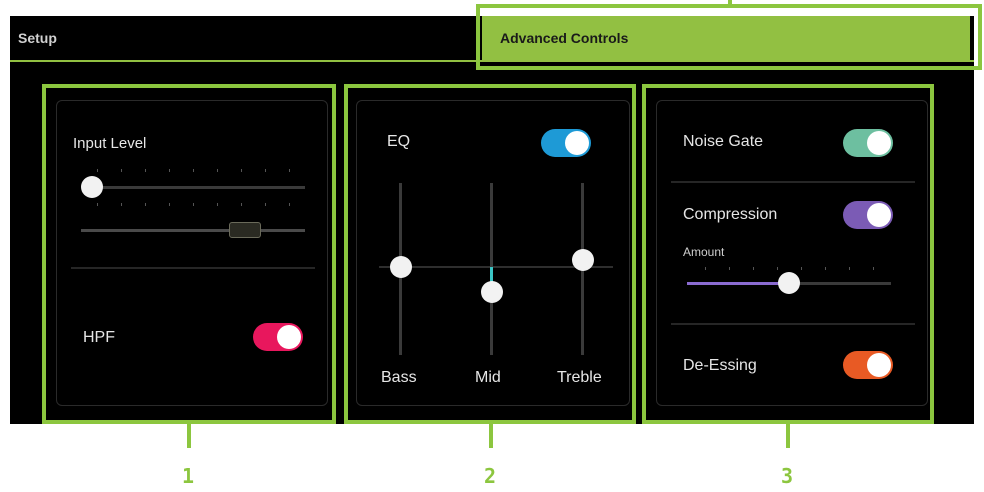  What do you see at coordinates (188, 476) in the screenshot?
I see `callout-number-1: 1` at bounding box center [188, 476].